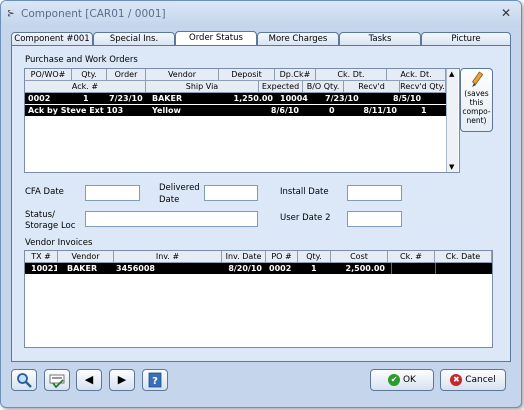  Describe the element at coordinates (59, 243) in the screenshot. I see `vendor-invoices-label: Vendor Invoices` at that location.